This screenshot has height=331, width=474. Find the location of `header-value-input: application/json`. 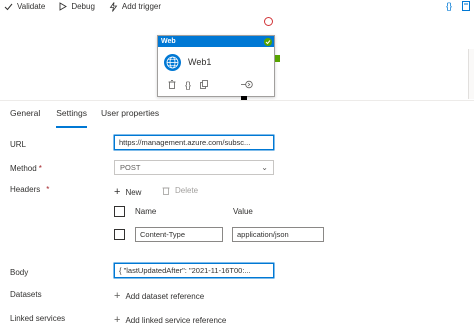

header-value-input: application/json is located at coordinates (278, 234).